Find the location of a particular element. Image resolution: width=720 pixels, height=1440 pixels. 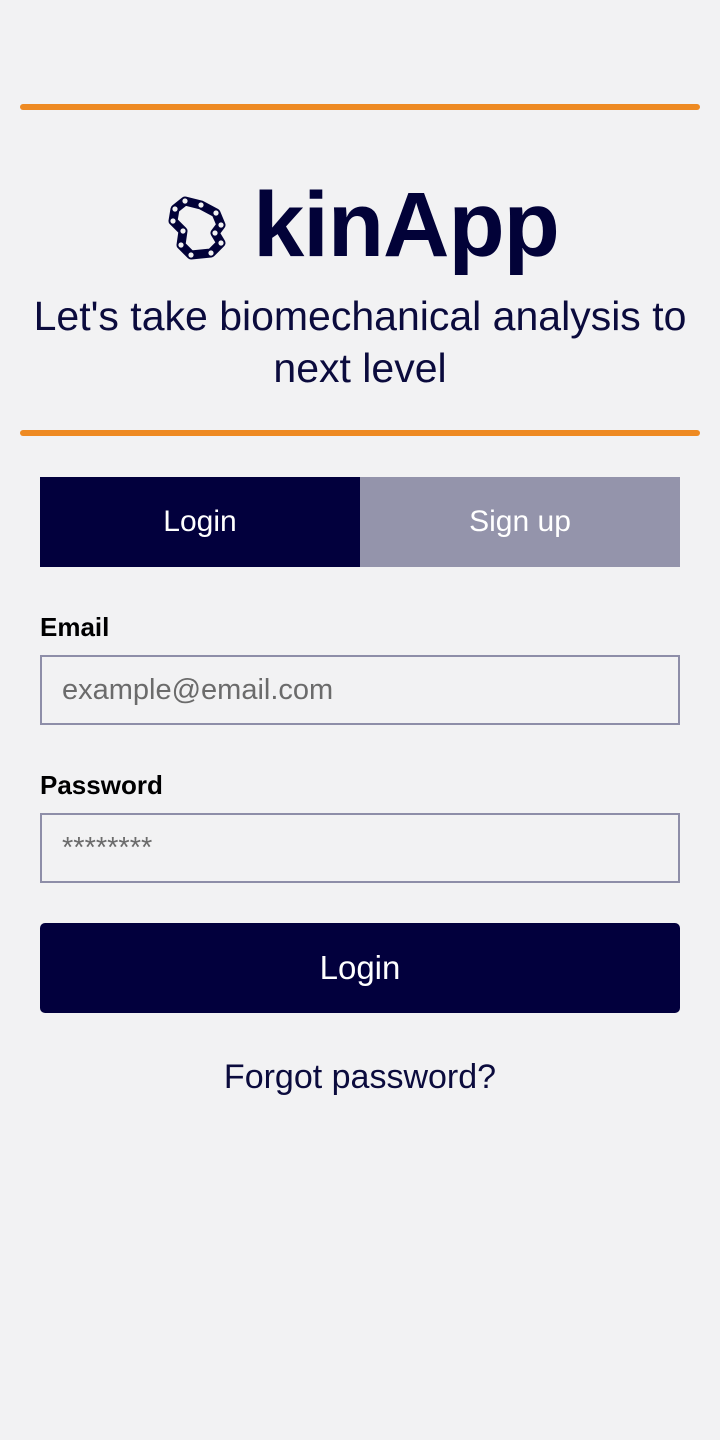

brand-header: kinApp is located at coordinates (360, 225).